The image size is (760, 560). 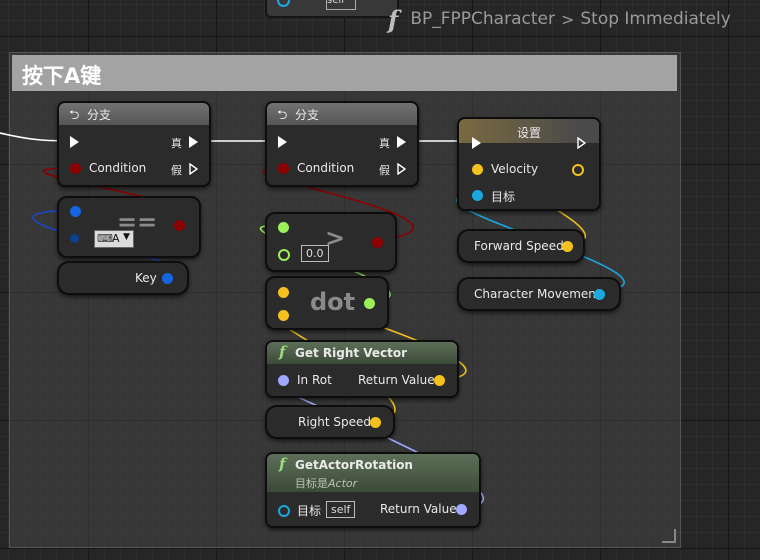 What do you see at coordinates (146, 278) in the screenshot?
I see `key-label: Key` at bounding box center [146, 278].